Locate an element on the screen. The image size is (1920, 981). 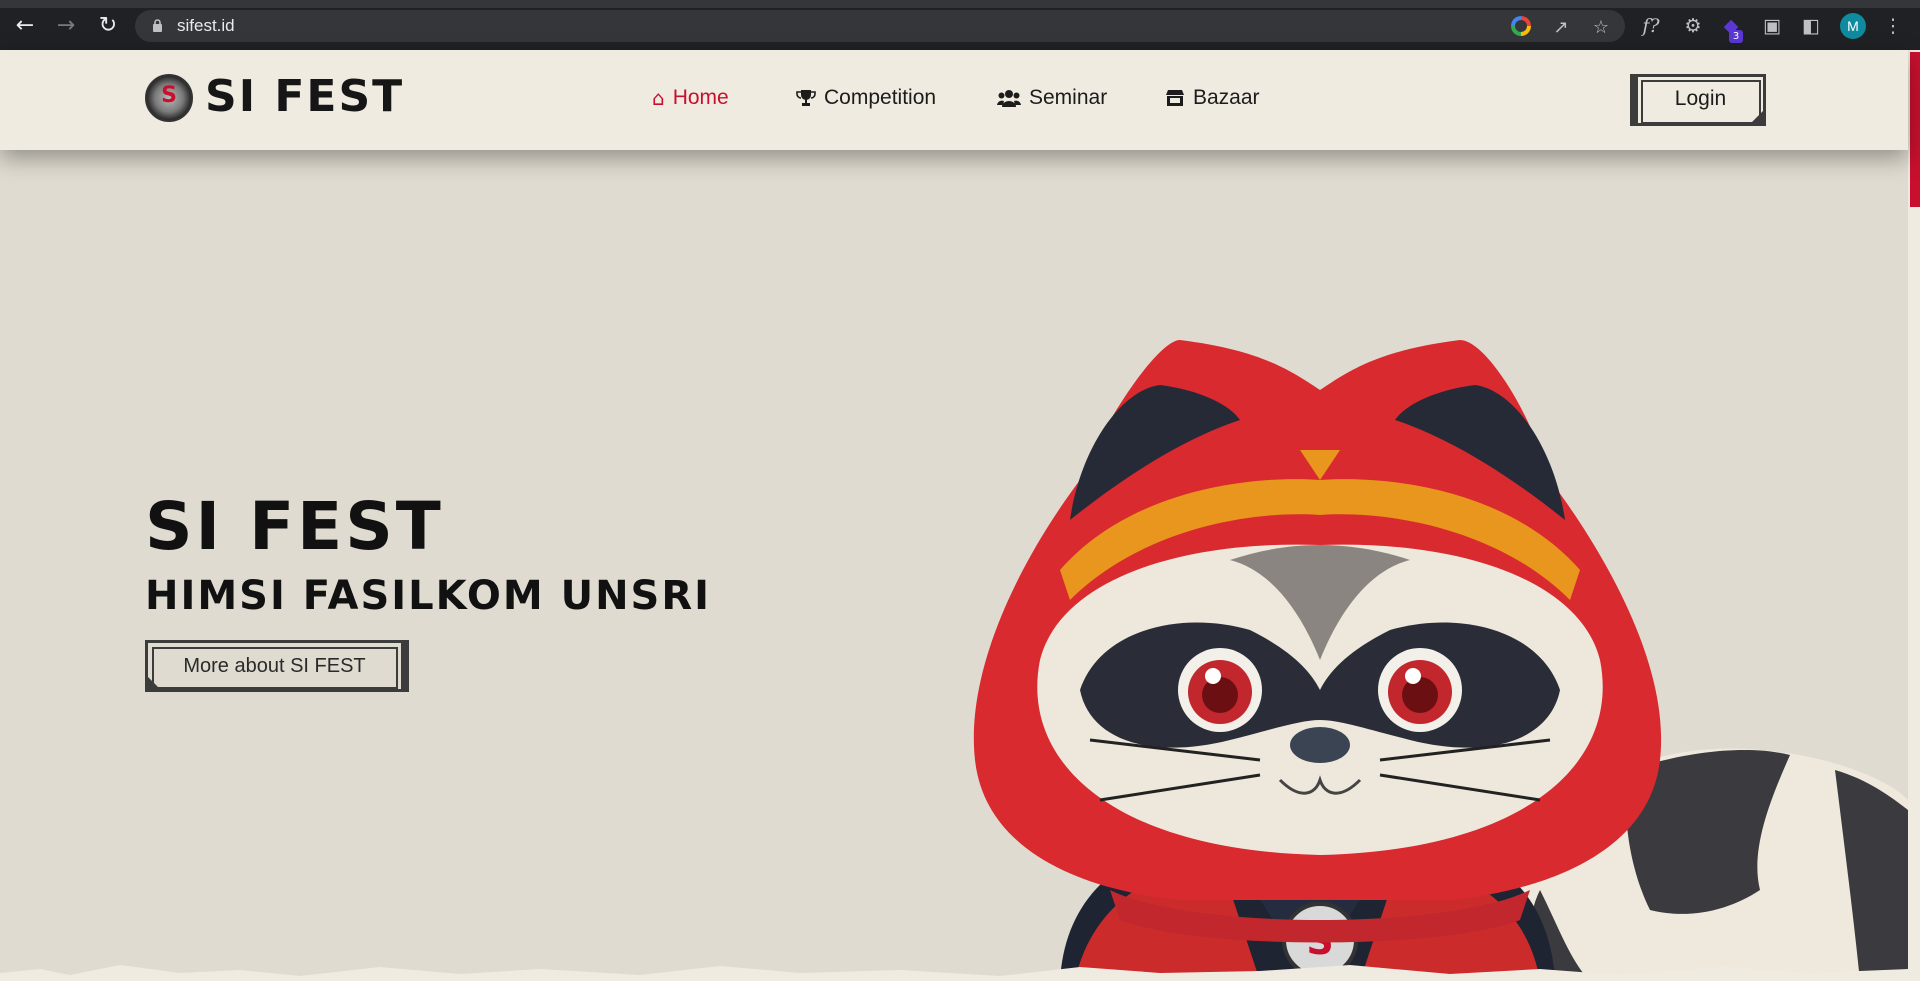
more-about-button: More about SI FEST is located at coordinates (277, 666).